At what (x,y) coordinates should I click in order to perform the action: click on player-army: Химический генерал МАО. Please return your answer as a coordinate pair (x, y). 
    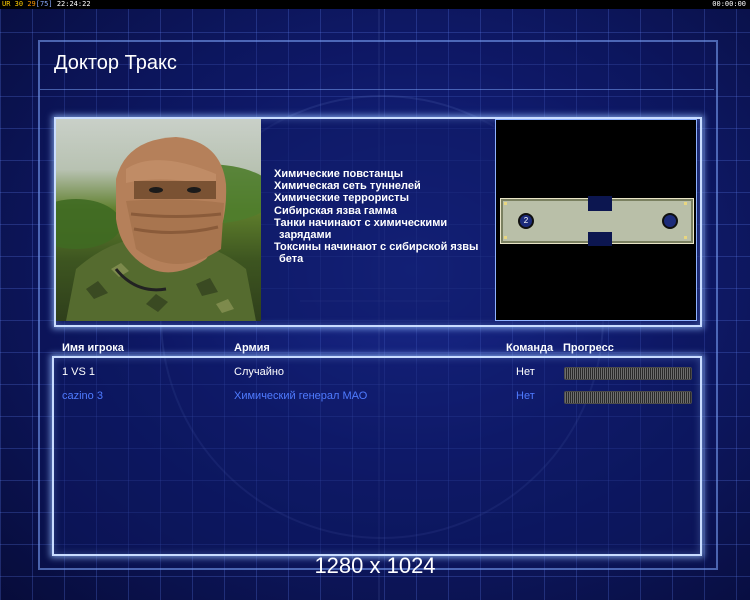
    Looking at the image, I should click on (301, 396).